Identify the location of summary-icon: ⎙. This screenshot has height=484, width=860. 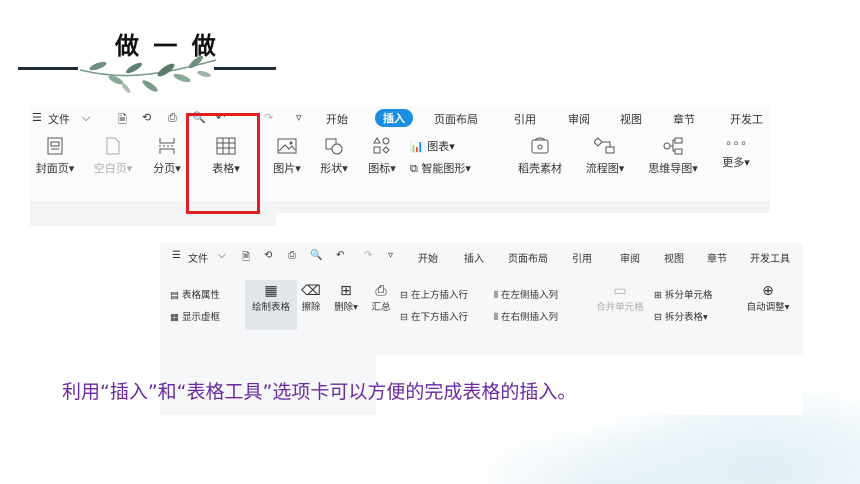
(381, 291).